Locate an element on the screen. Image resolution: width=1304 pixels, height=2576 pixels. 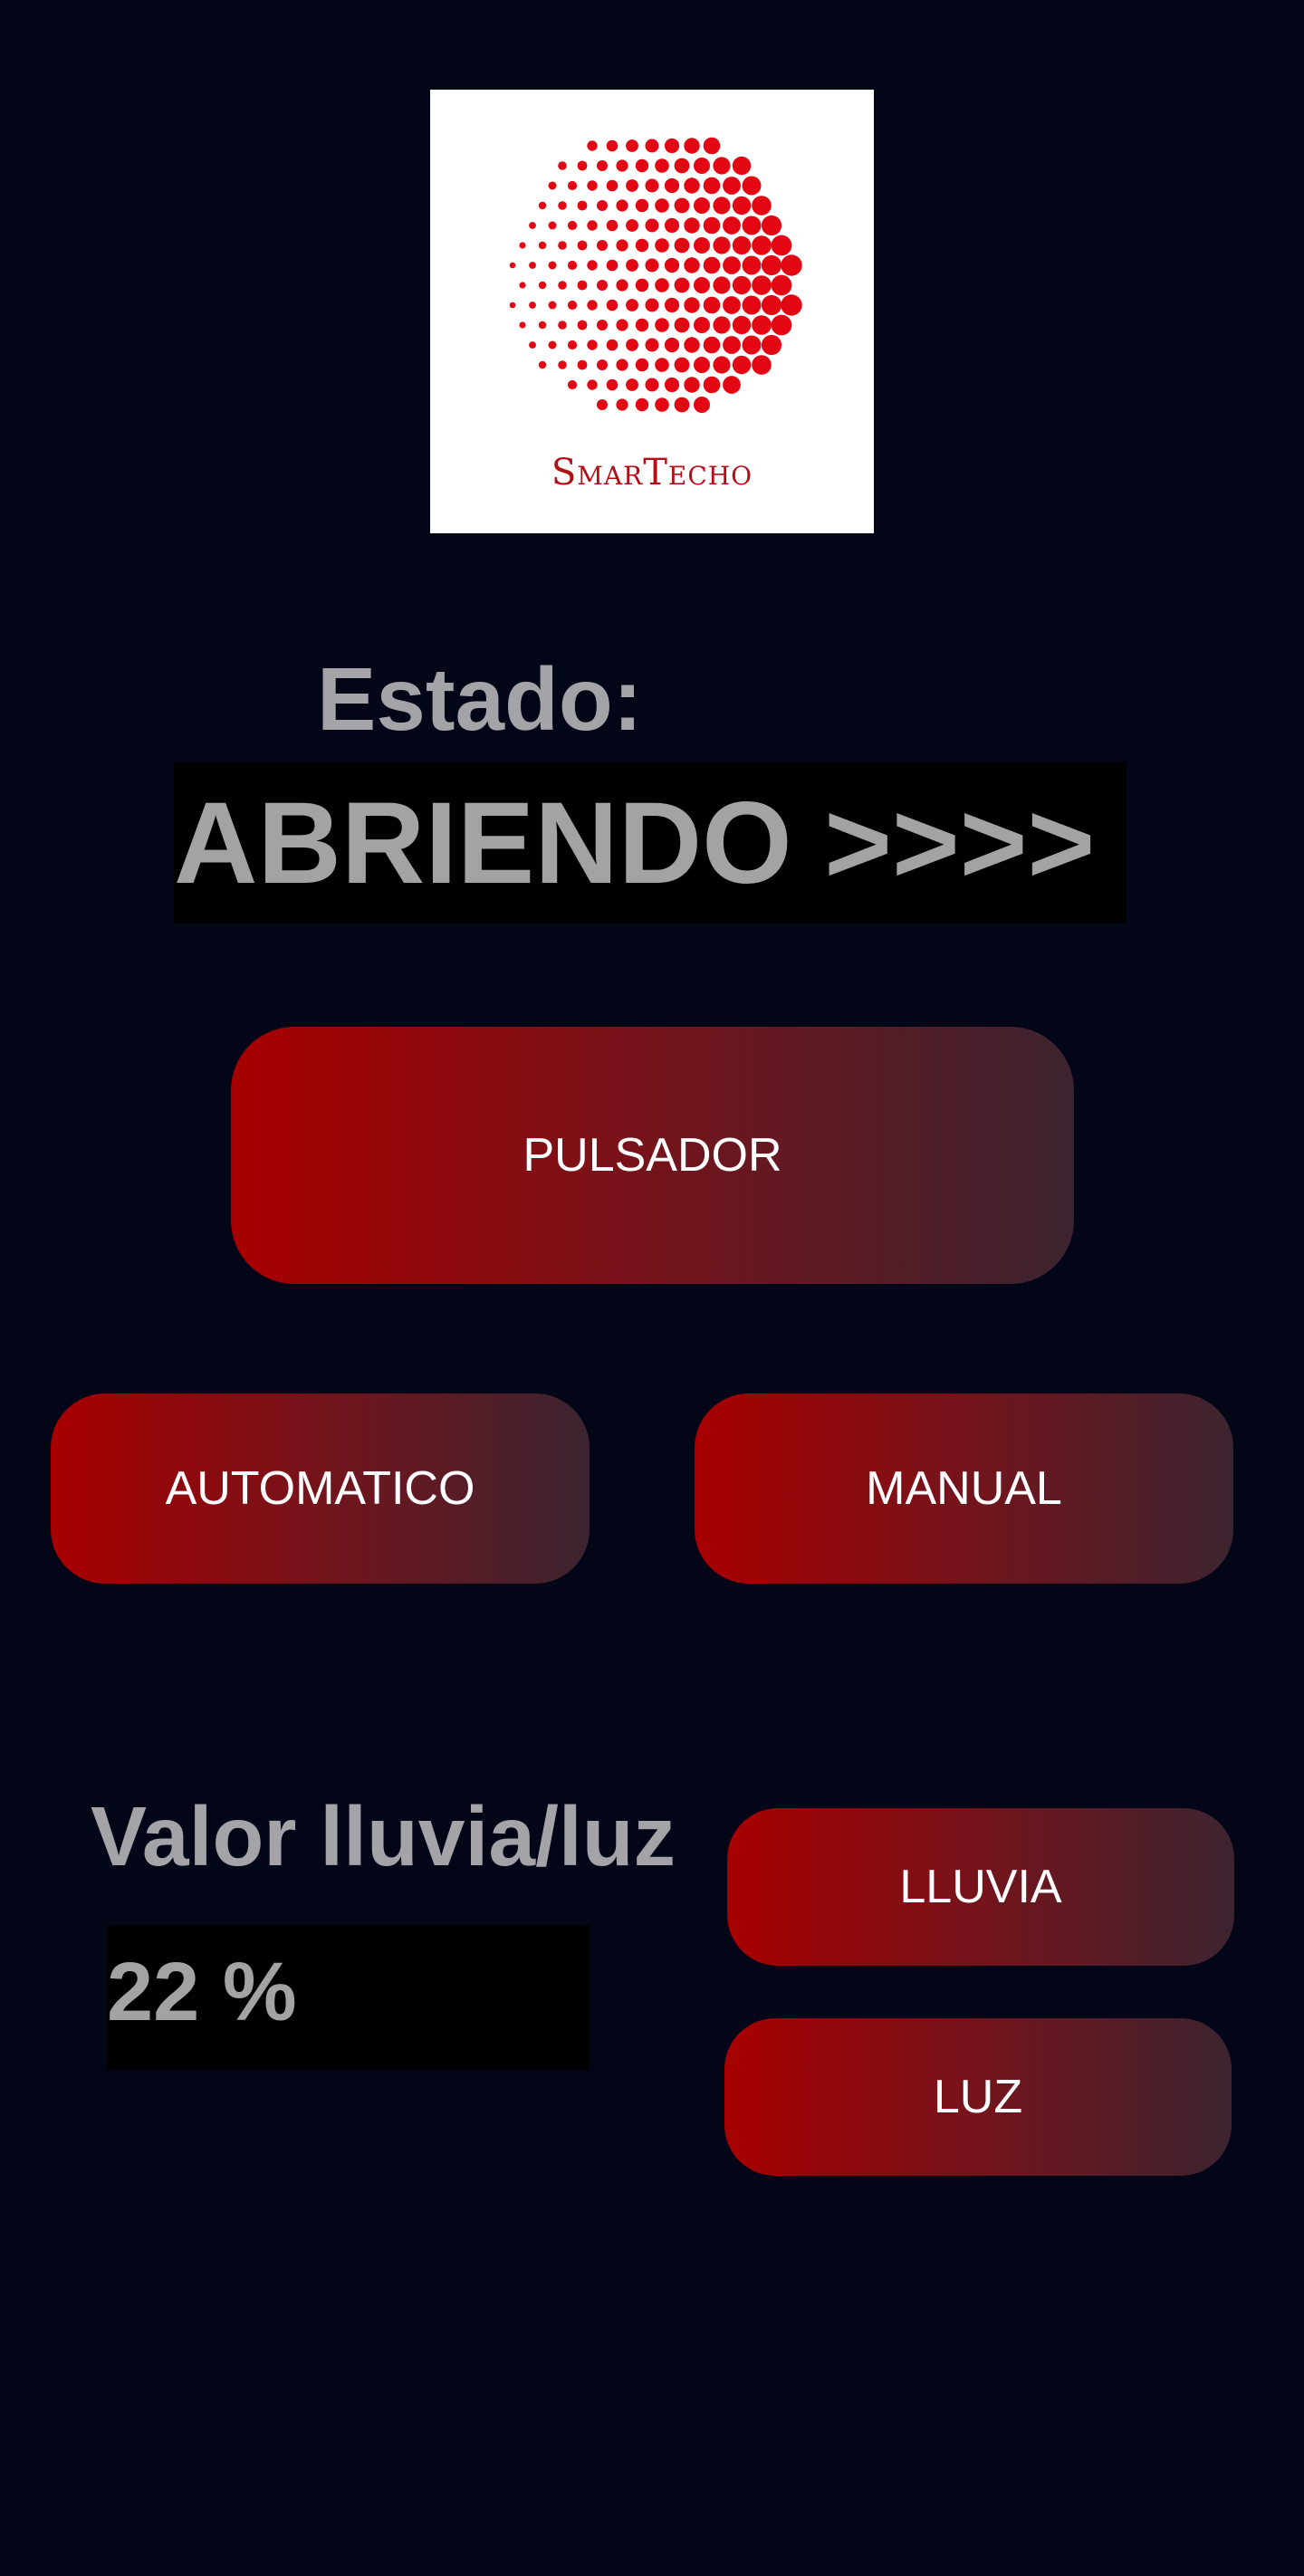
automatico-button: AUTOMATICO is located at coordinates (321, 1488).